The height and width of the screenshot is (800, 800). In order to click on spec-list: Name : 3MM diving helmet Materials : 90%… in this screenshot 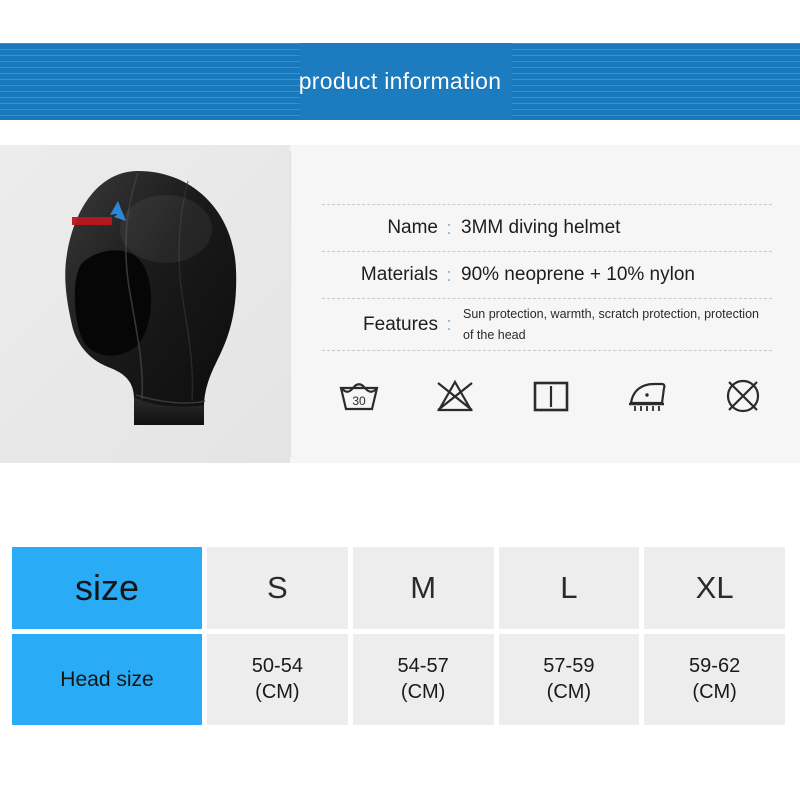, I will do `click(547, 277)`.